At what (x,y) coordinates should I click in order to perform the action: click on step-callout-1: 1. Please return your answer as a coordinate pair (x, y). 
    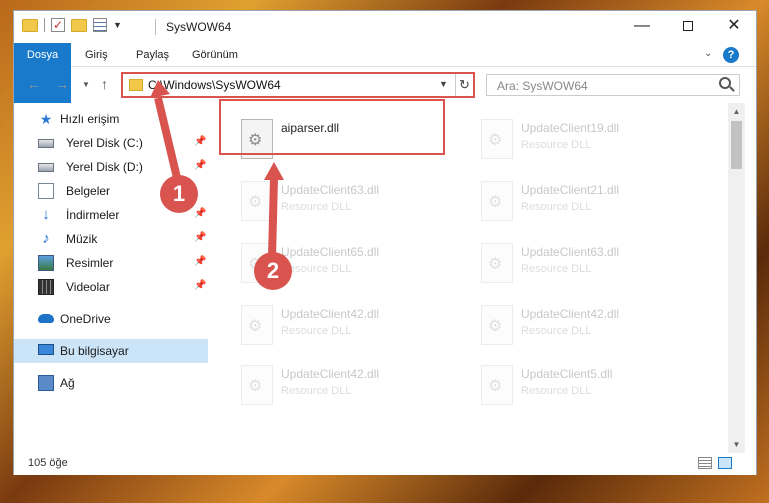
    Looking at the image, I should click on (179, 194).